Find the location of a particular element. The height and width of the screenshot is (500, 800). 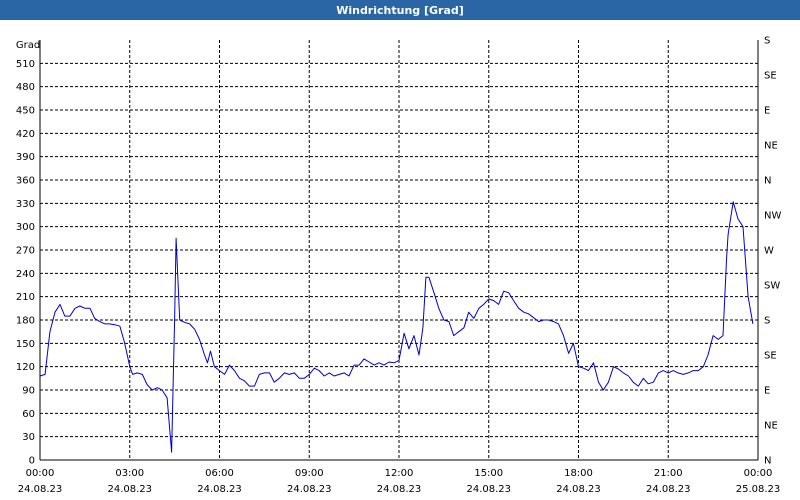

x-tick-date: 25.08.23 is located at coordinates (758, 489).